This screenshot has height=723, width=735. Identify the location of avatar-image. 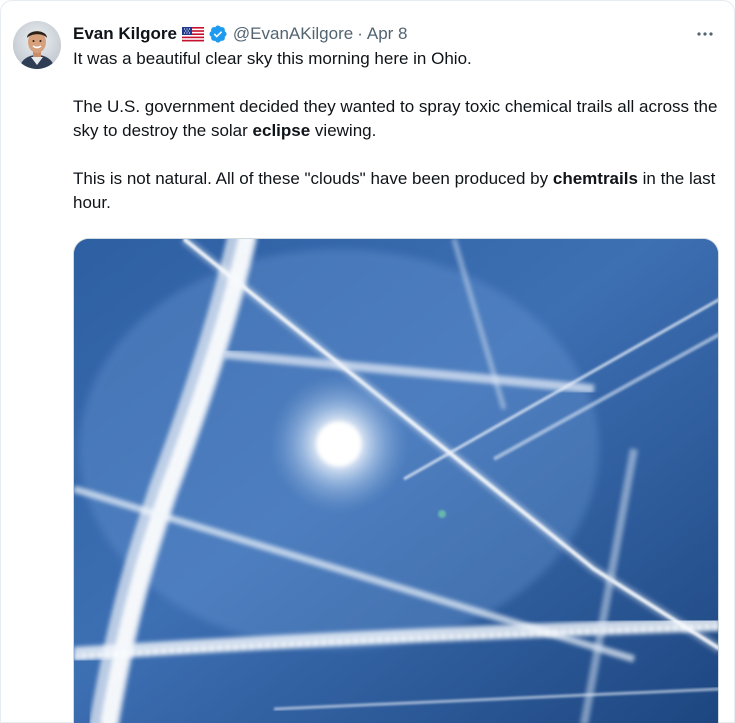
(37, 45).